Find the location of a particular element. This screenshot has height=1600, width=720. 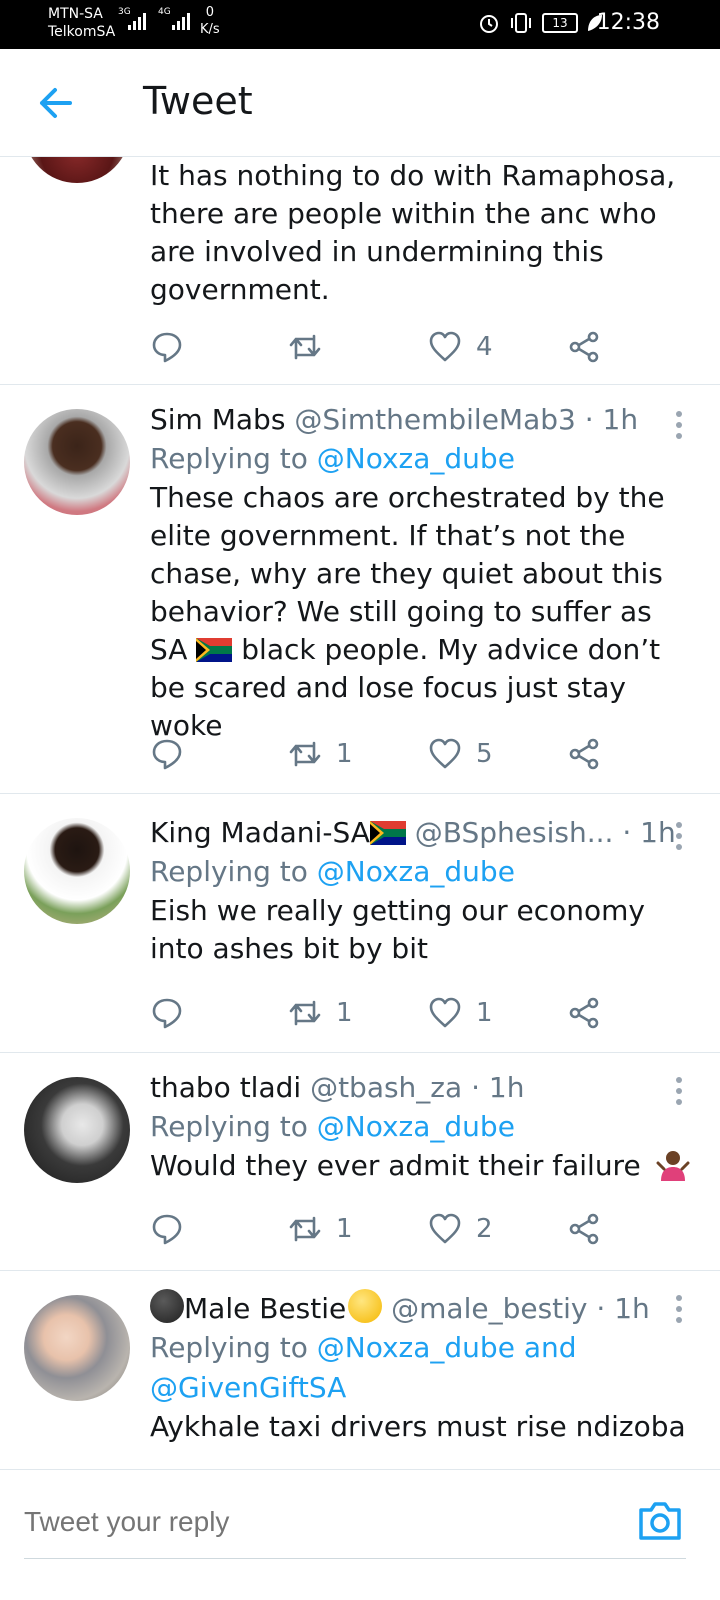

like-count: 1 is located at coordinates (484, 1013).